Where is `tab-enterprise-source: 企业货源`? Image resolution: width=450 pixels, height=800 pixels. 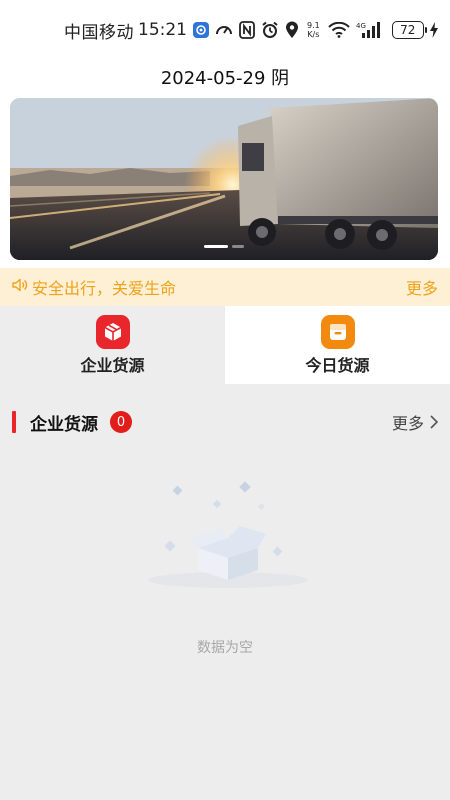 tab-enterprise-source: 企业货源 is located at coordinates (112, 345).